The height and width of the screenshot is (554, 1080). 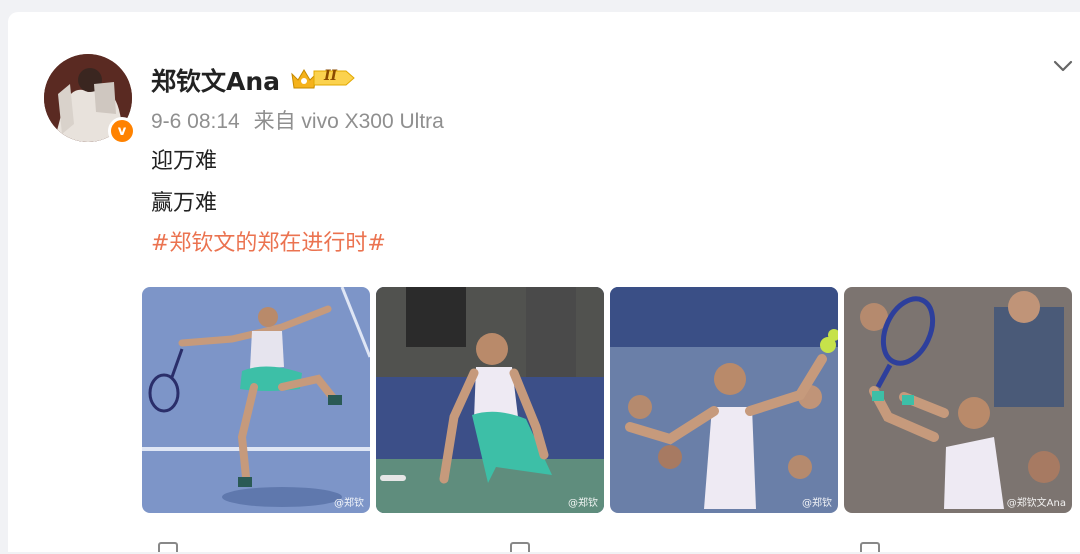 What do you see at coordinates (1036, 503) in the screenshot?
I see `photo-watermark: @郑钦文Ana` at bounding box center [1036, 503].